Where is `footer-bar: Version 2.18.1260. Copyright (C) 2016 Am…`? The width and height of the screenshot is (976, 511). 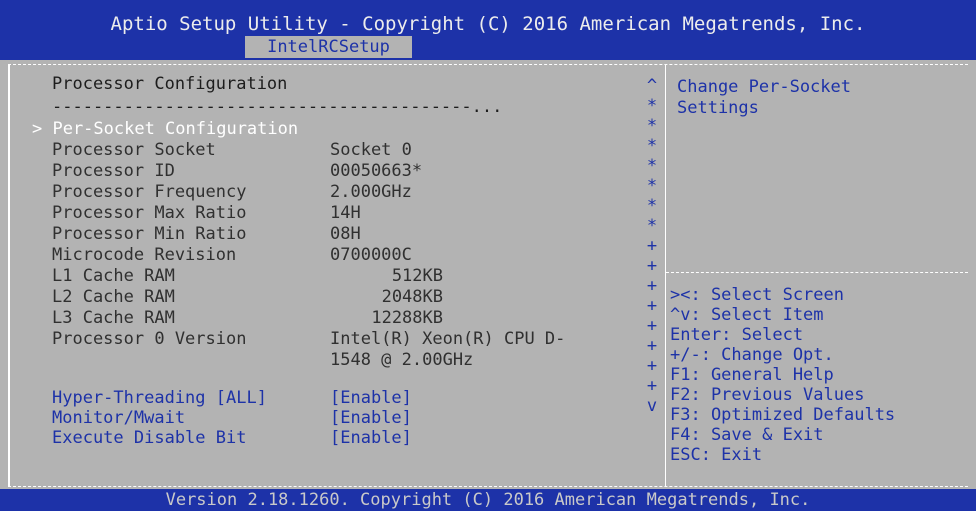 footer-bar: Version 2.18.1260. Copyright (C) 2016 Am… is located at coordinates (488, 500).